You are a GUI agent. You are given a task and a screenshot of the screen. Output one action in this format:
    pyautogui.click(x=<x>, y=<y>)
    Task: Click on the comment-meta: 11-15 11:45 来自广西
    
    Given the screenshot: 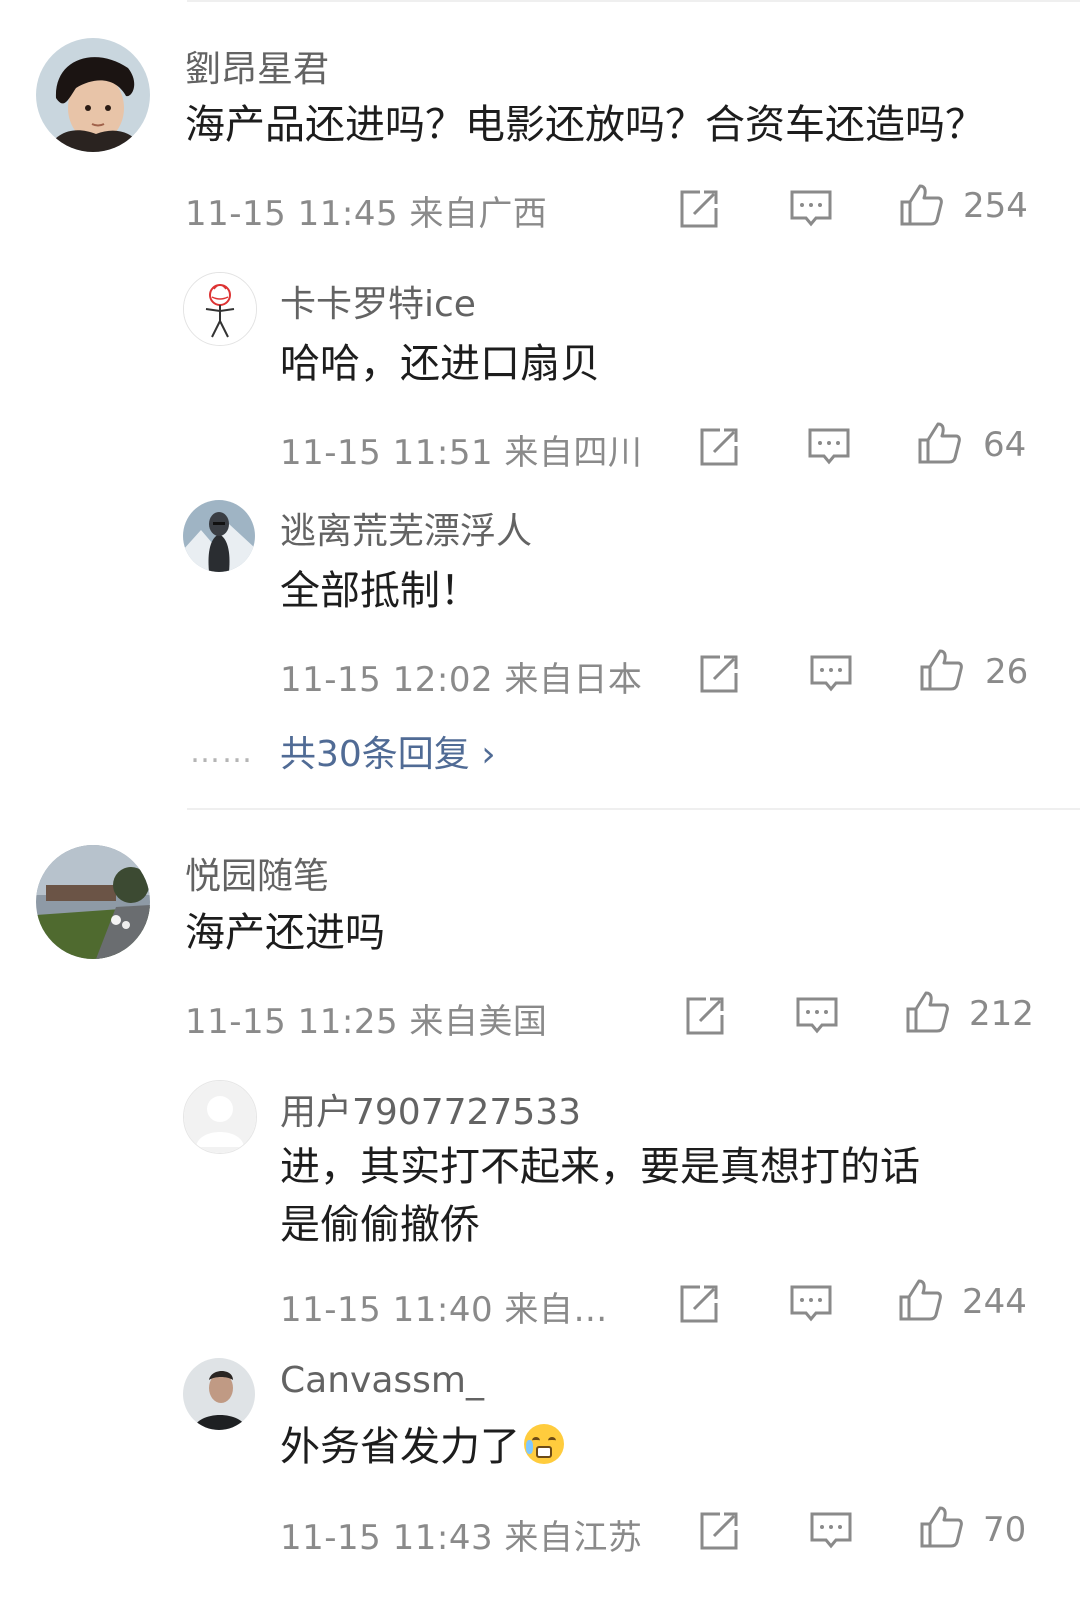 What is the action you would take?
    pyautogui.click(x=366, y=214)
    